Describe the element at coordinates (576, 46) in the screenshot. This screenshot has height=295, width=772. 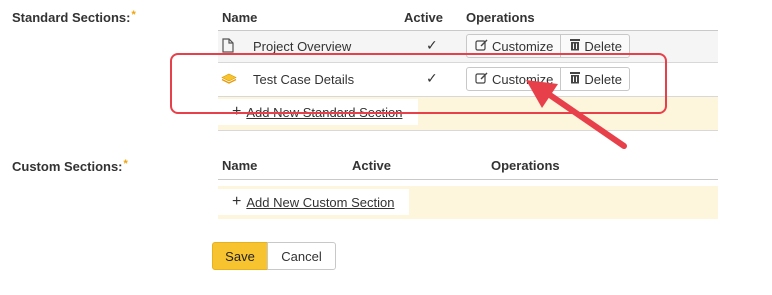
I see `trash-icon` at that location.